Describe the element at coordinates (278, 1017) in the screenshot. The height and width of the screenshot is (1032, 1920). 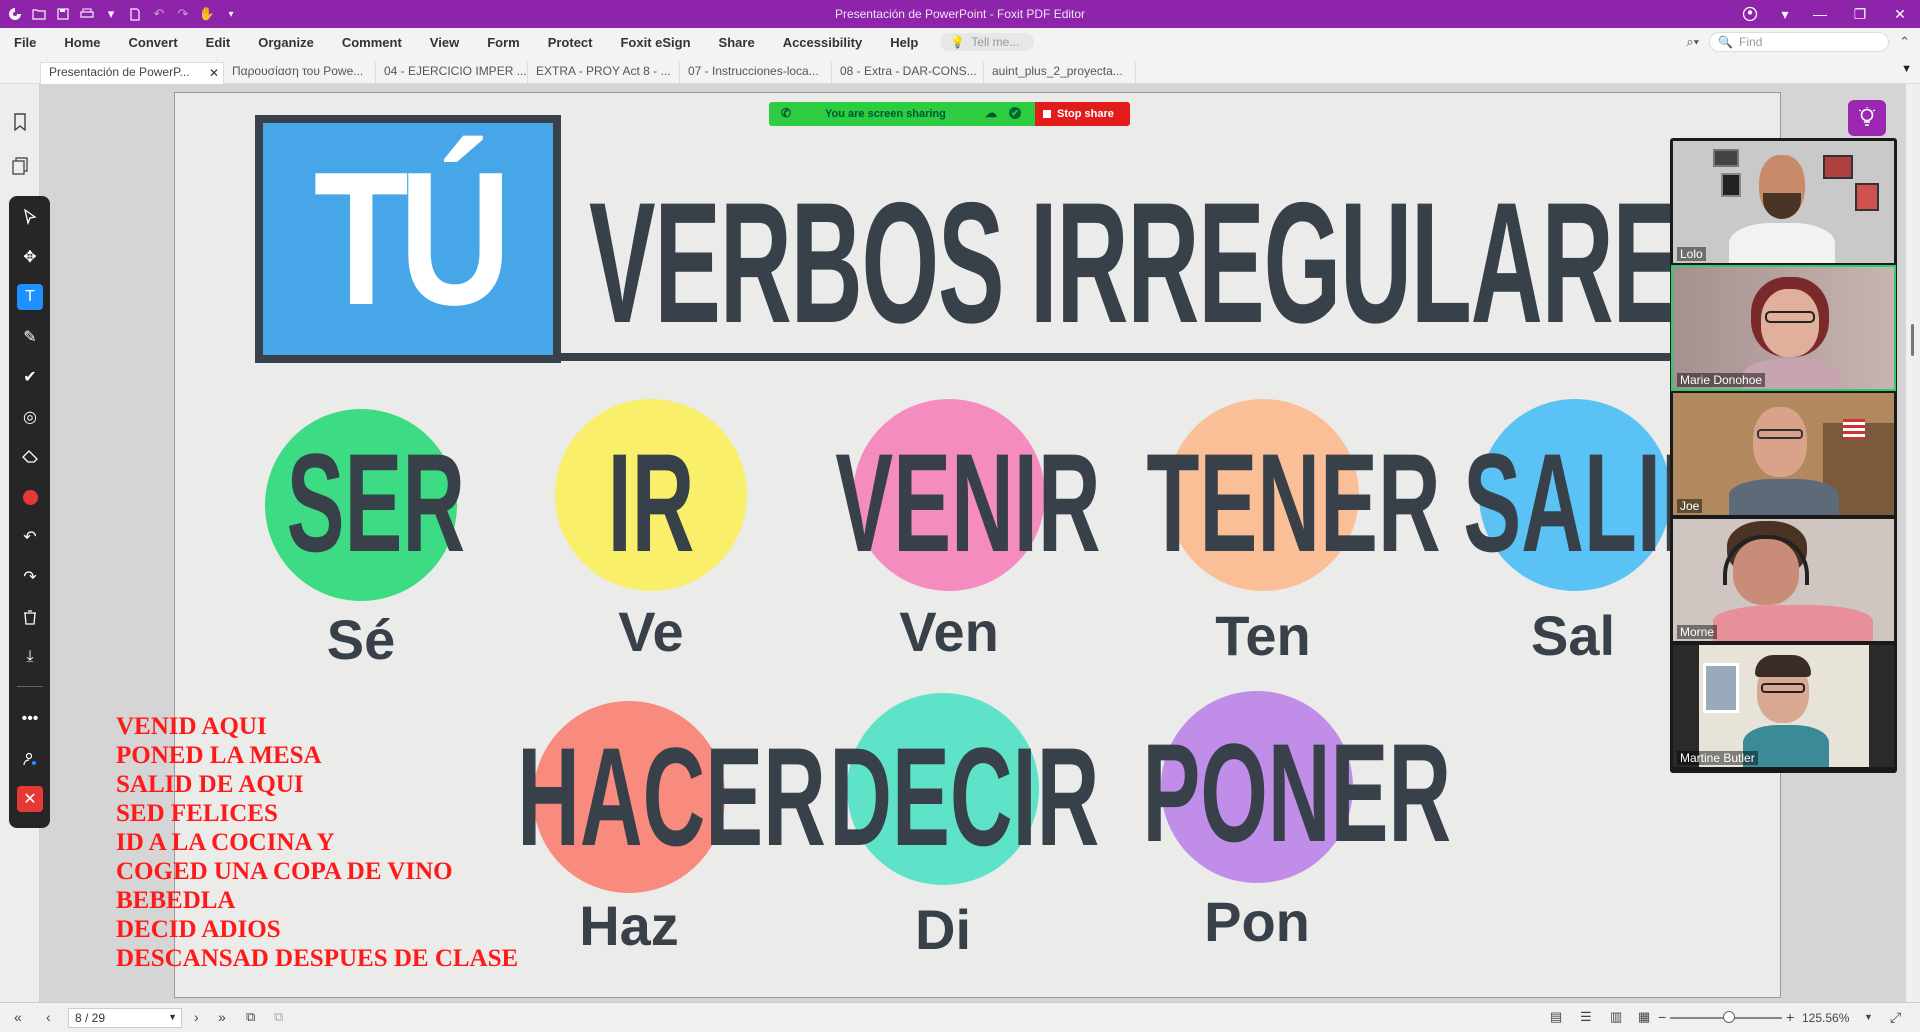
I see `next-view-icon: ⧉` at that location.